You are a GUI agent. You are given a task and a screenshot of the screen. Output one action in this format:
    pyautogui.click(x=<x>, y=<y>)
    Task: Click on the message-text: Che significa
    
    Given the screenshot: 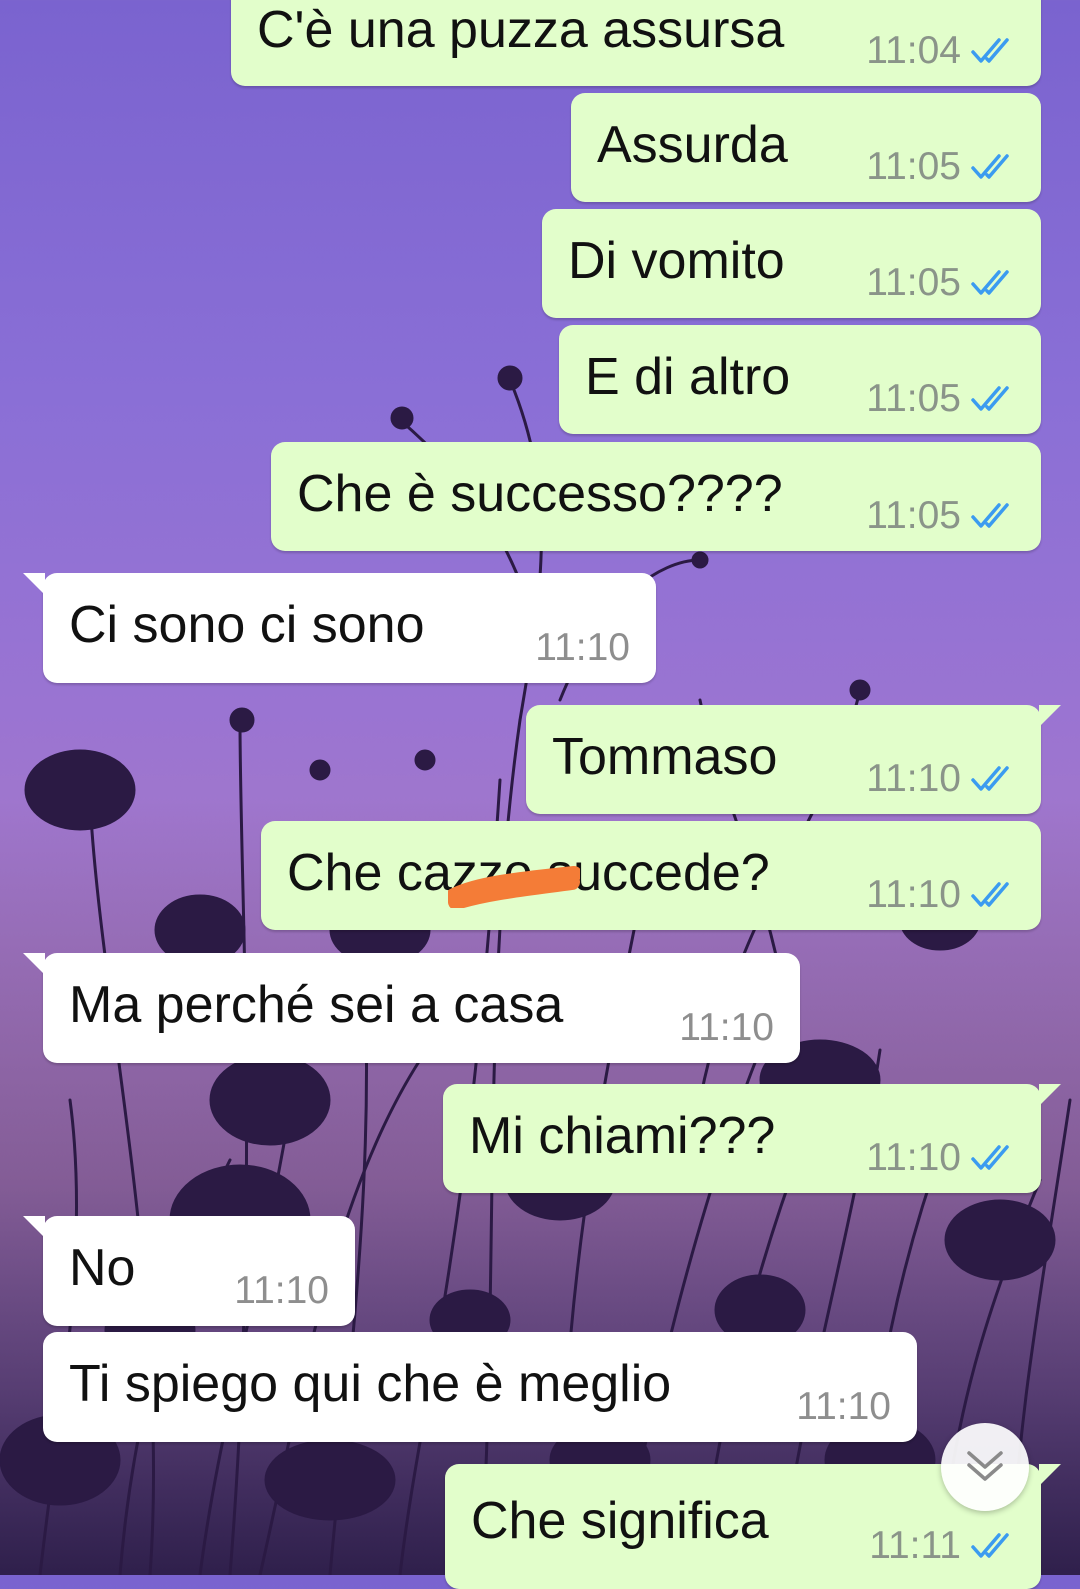 What is the action you would take?
    pyautogui.click(x=620, y=1520)
    